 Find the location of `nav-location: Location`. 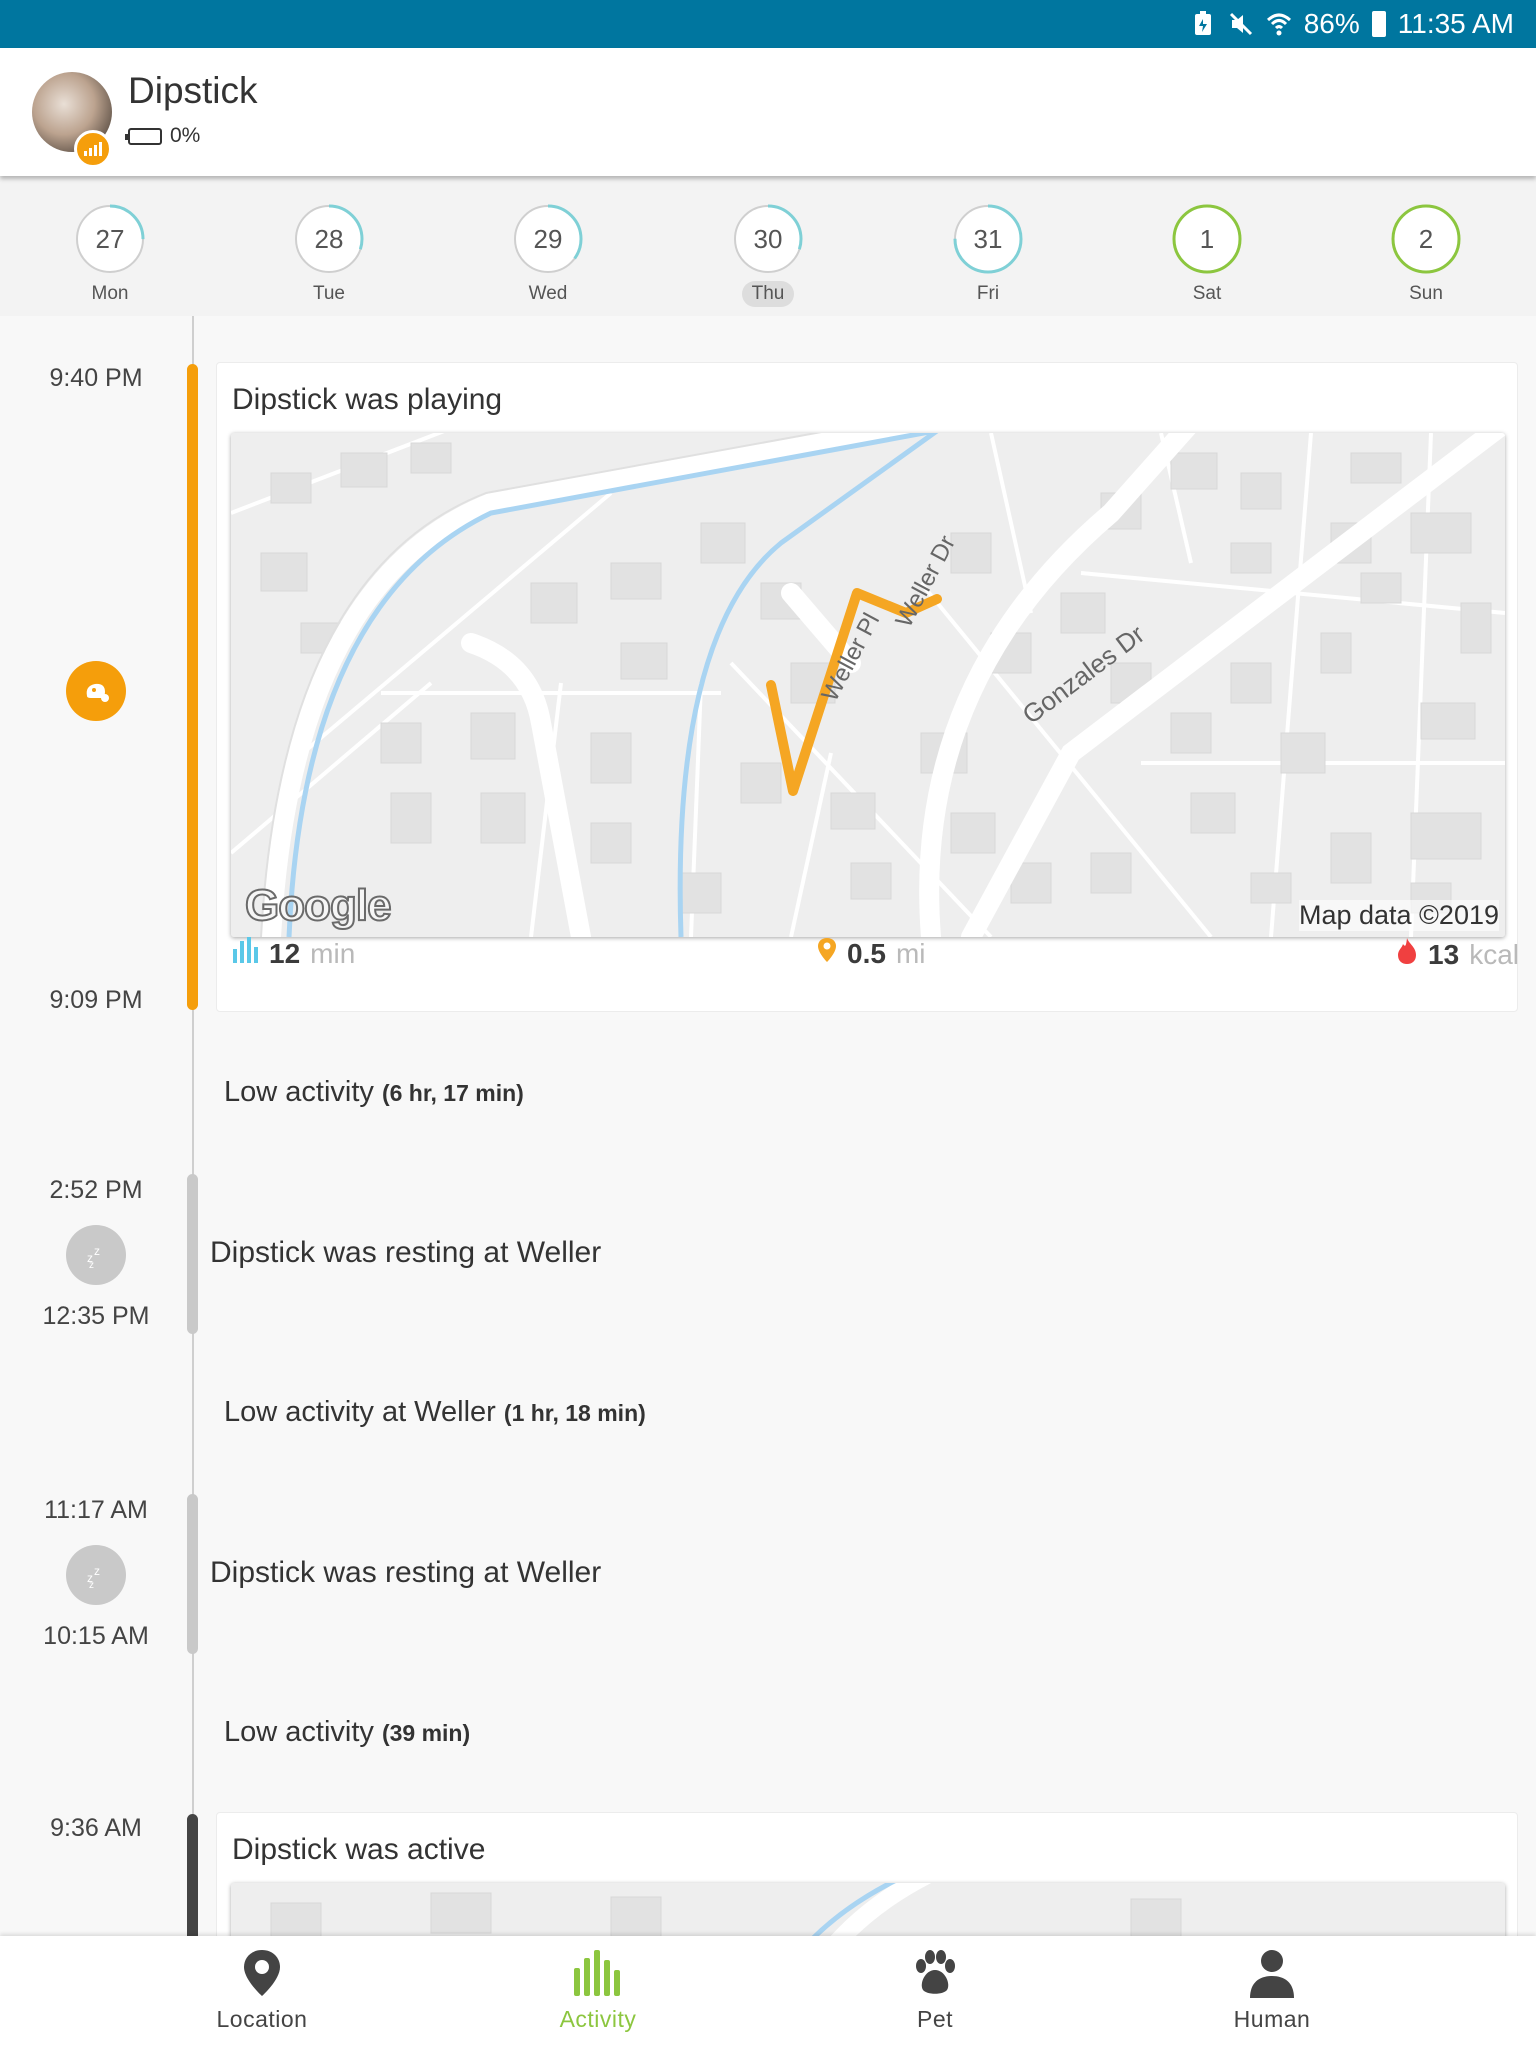

nav-location: Location is located at coordinates (262, 1989).